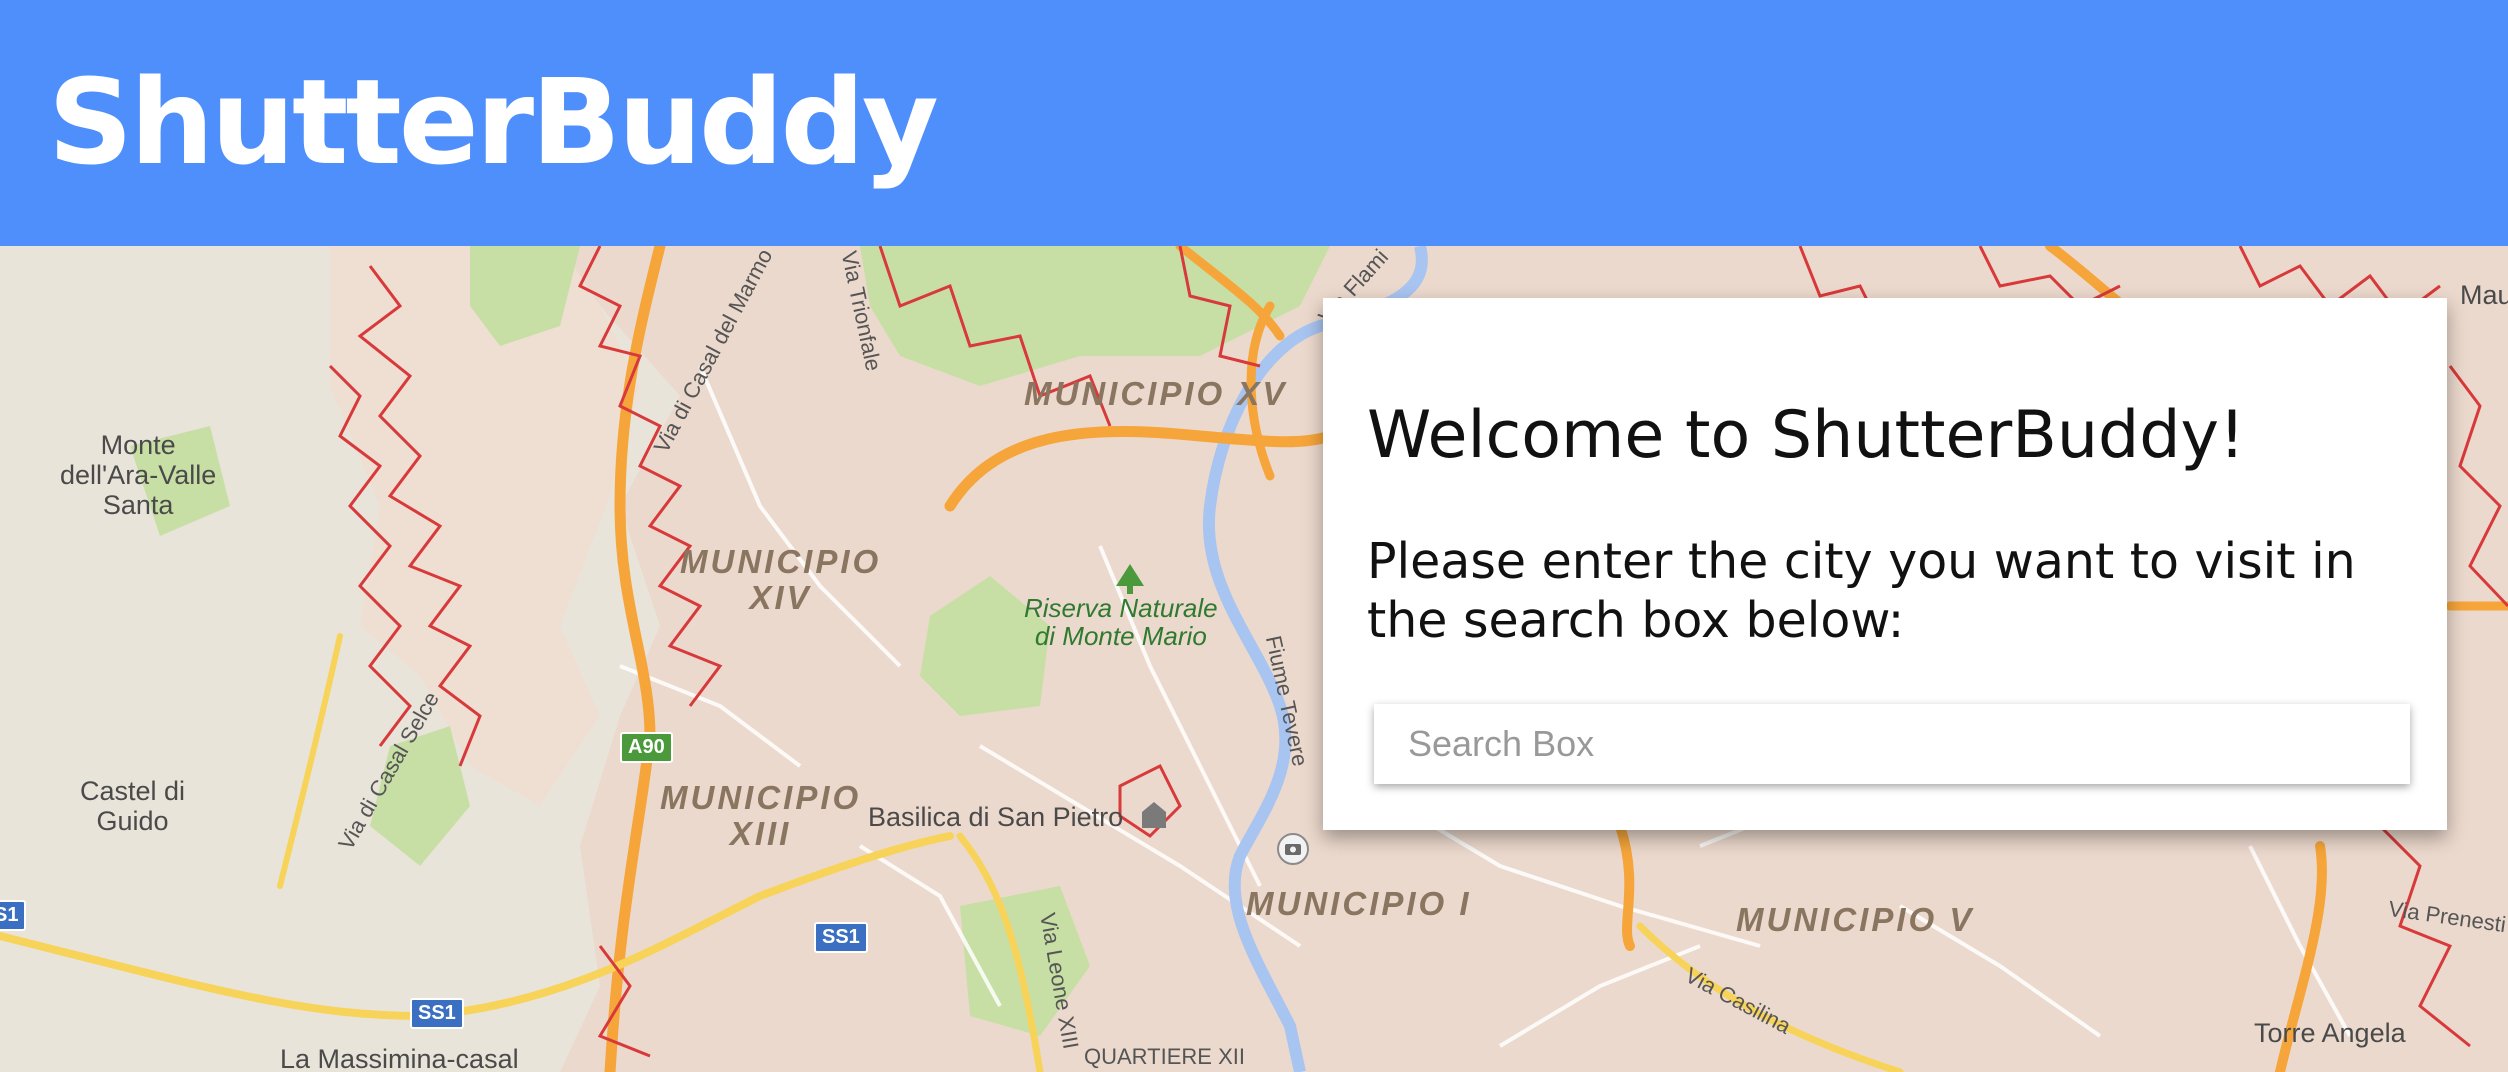 Image resolution: width=2508 pixels, height=1072 pixels. I want to click on municipio-label-xiv: MUNICIPIO XIV, so click(781, 579).